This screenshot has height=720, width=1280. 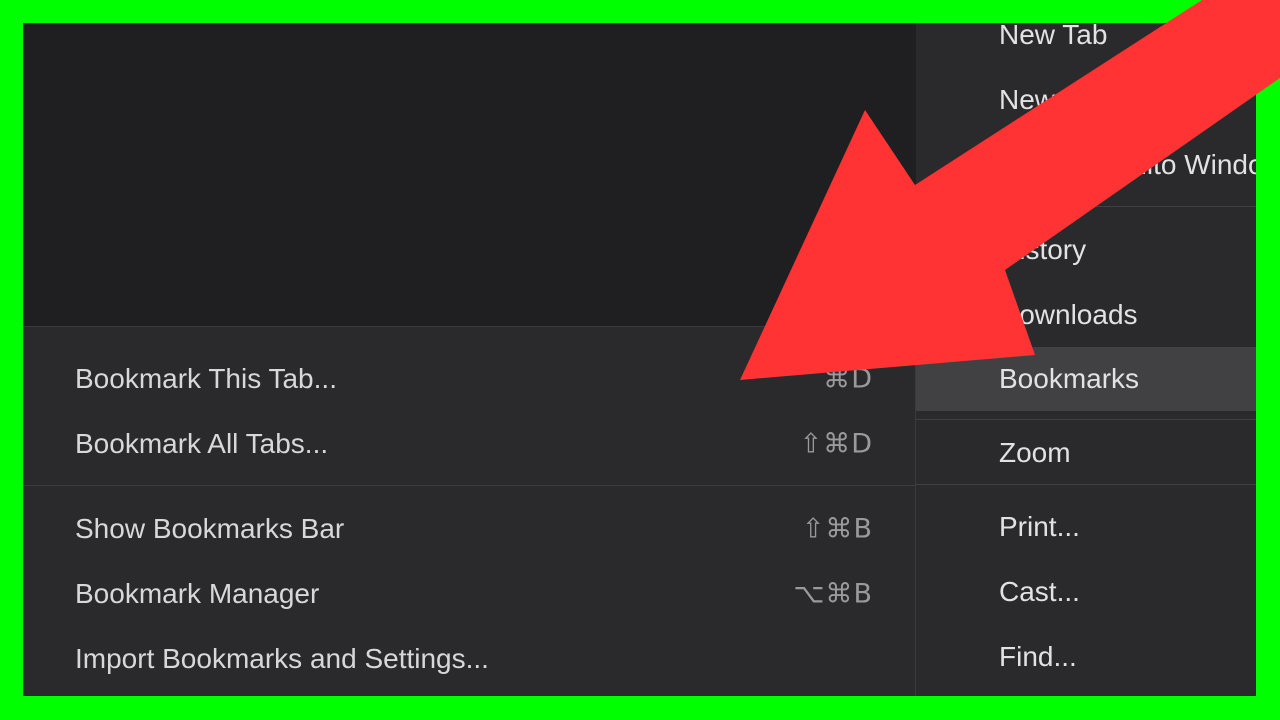 What do you see at coordinates (836, 444) in the screenshot?
I see `shortcut-label: ⇧⌘D` at bounding box center [836, 444].